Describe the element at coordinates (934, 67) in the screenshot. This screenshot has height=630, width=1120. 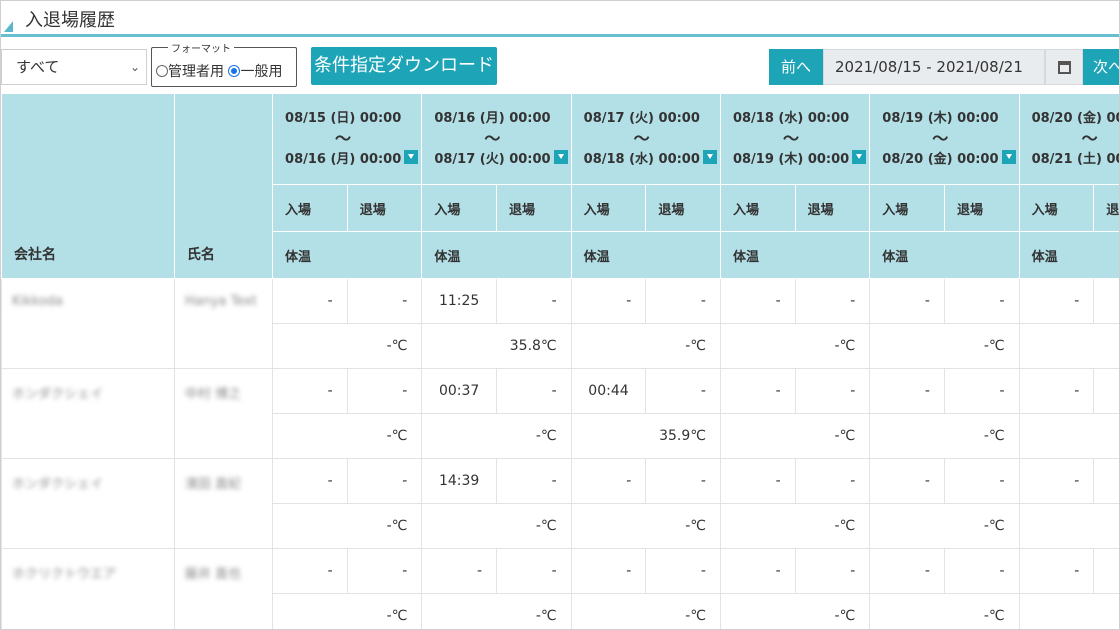
I see `date-range-input: 2021/08/15 - 2021/08/21` at that location.